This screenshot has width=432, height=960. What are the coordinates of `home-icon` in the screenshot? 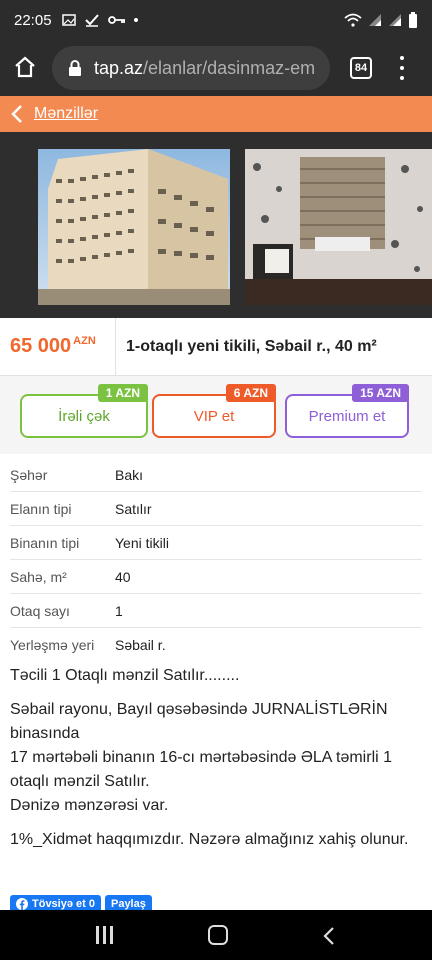 It's located at (25, 67).